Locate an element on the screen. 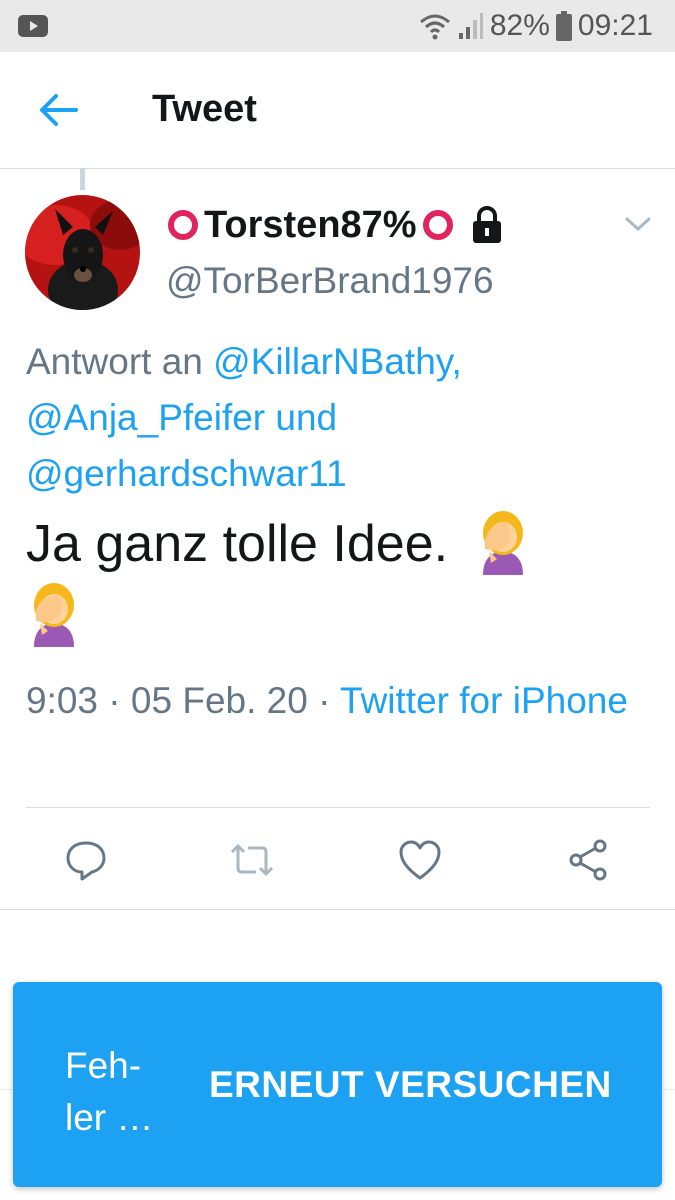 Image resolution: width=675 pixels, height=1200 pixels. tweet-source: Twitter for iPhone is located at coordinates (484, 700).